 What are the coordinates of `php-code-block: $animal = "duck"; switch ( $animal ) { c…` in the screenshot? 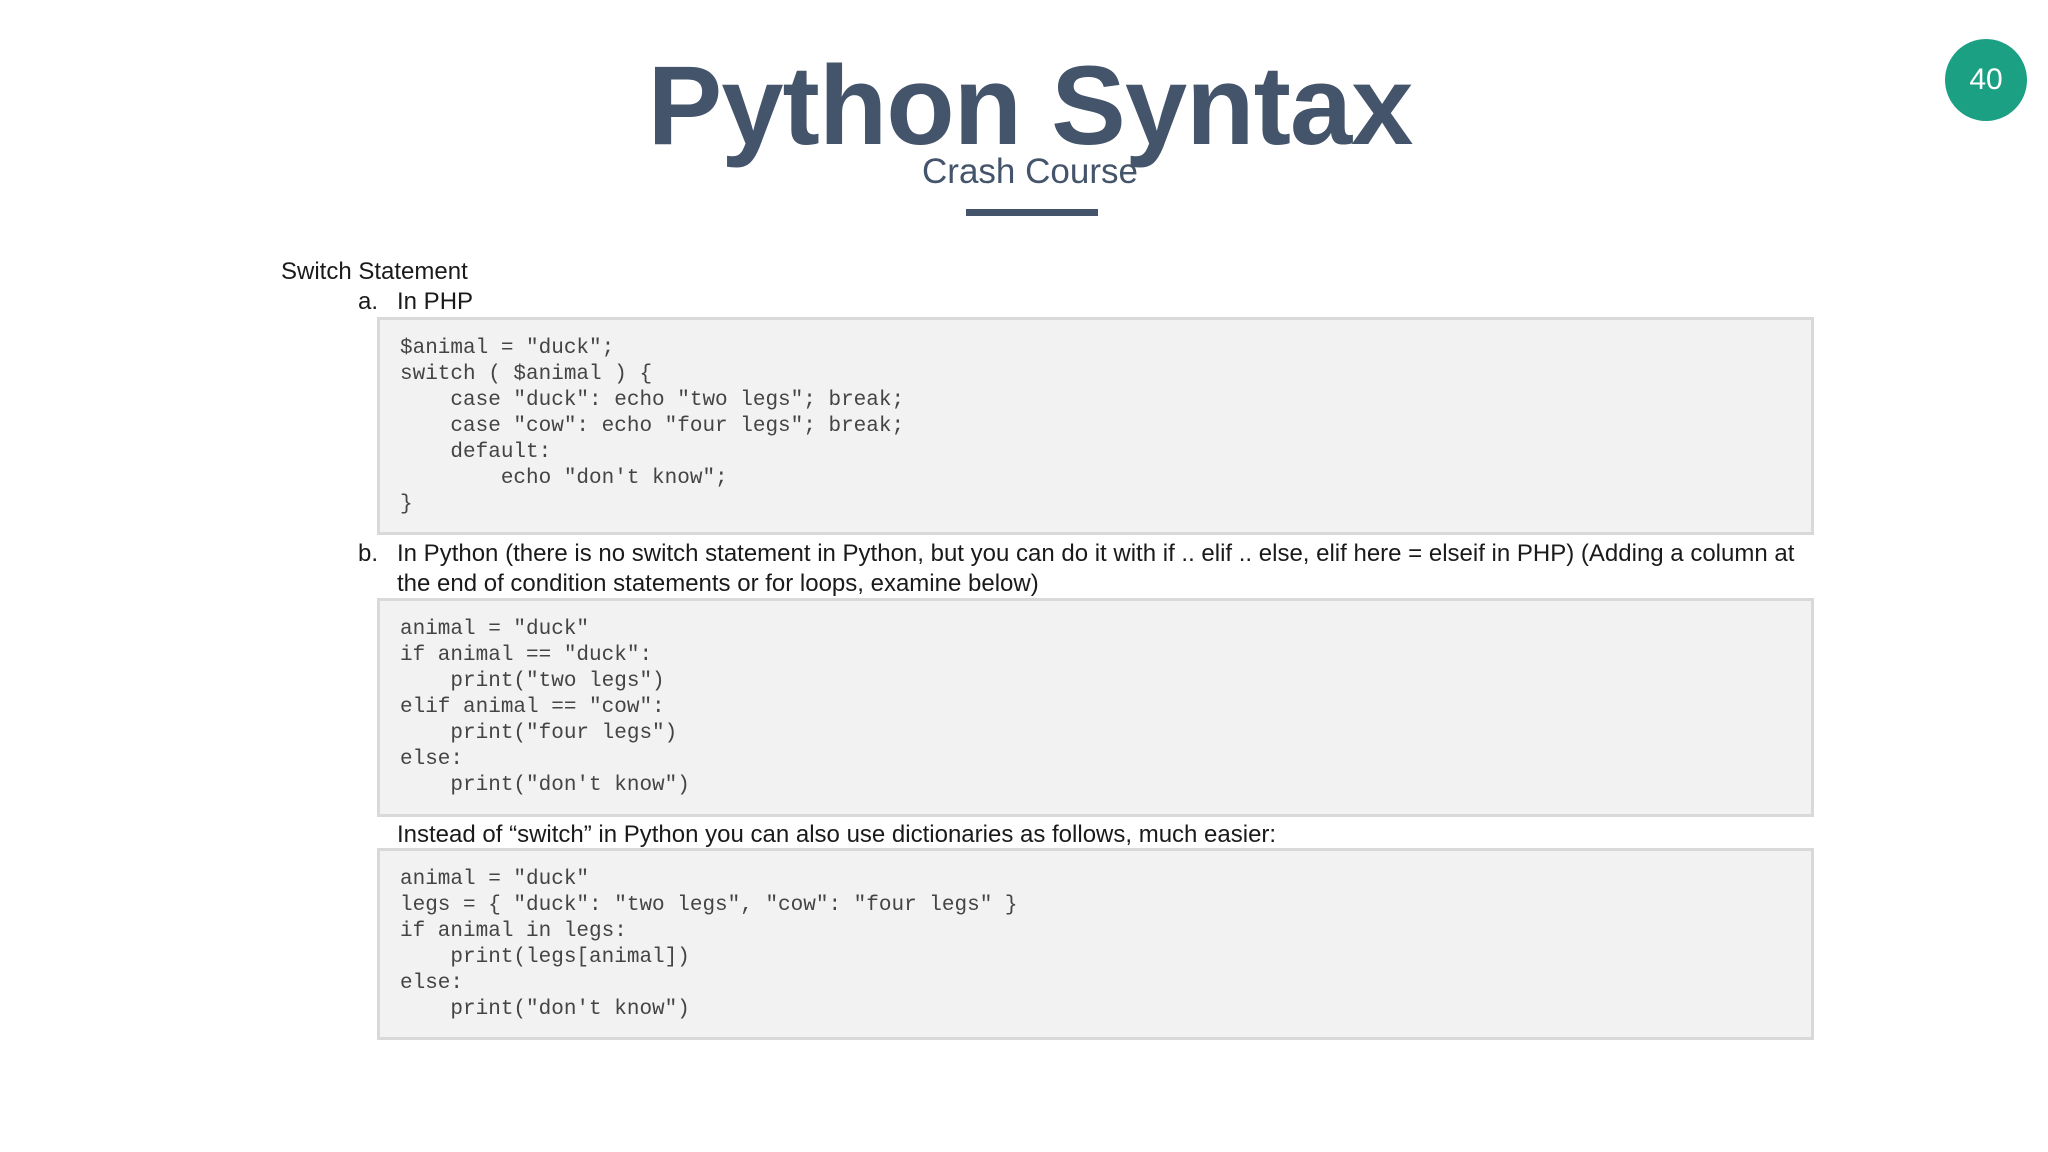 It's located at (1095, 426).